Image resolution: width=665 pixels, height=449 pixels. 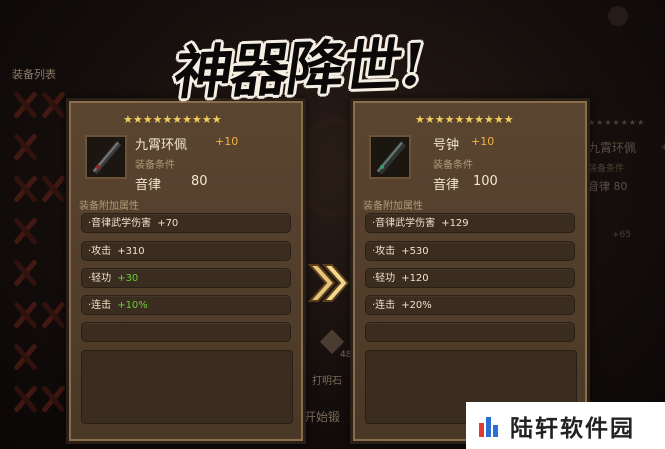 I want to click on bonus-row: ·轻功 +120, so click(x=470, y=278).